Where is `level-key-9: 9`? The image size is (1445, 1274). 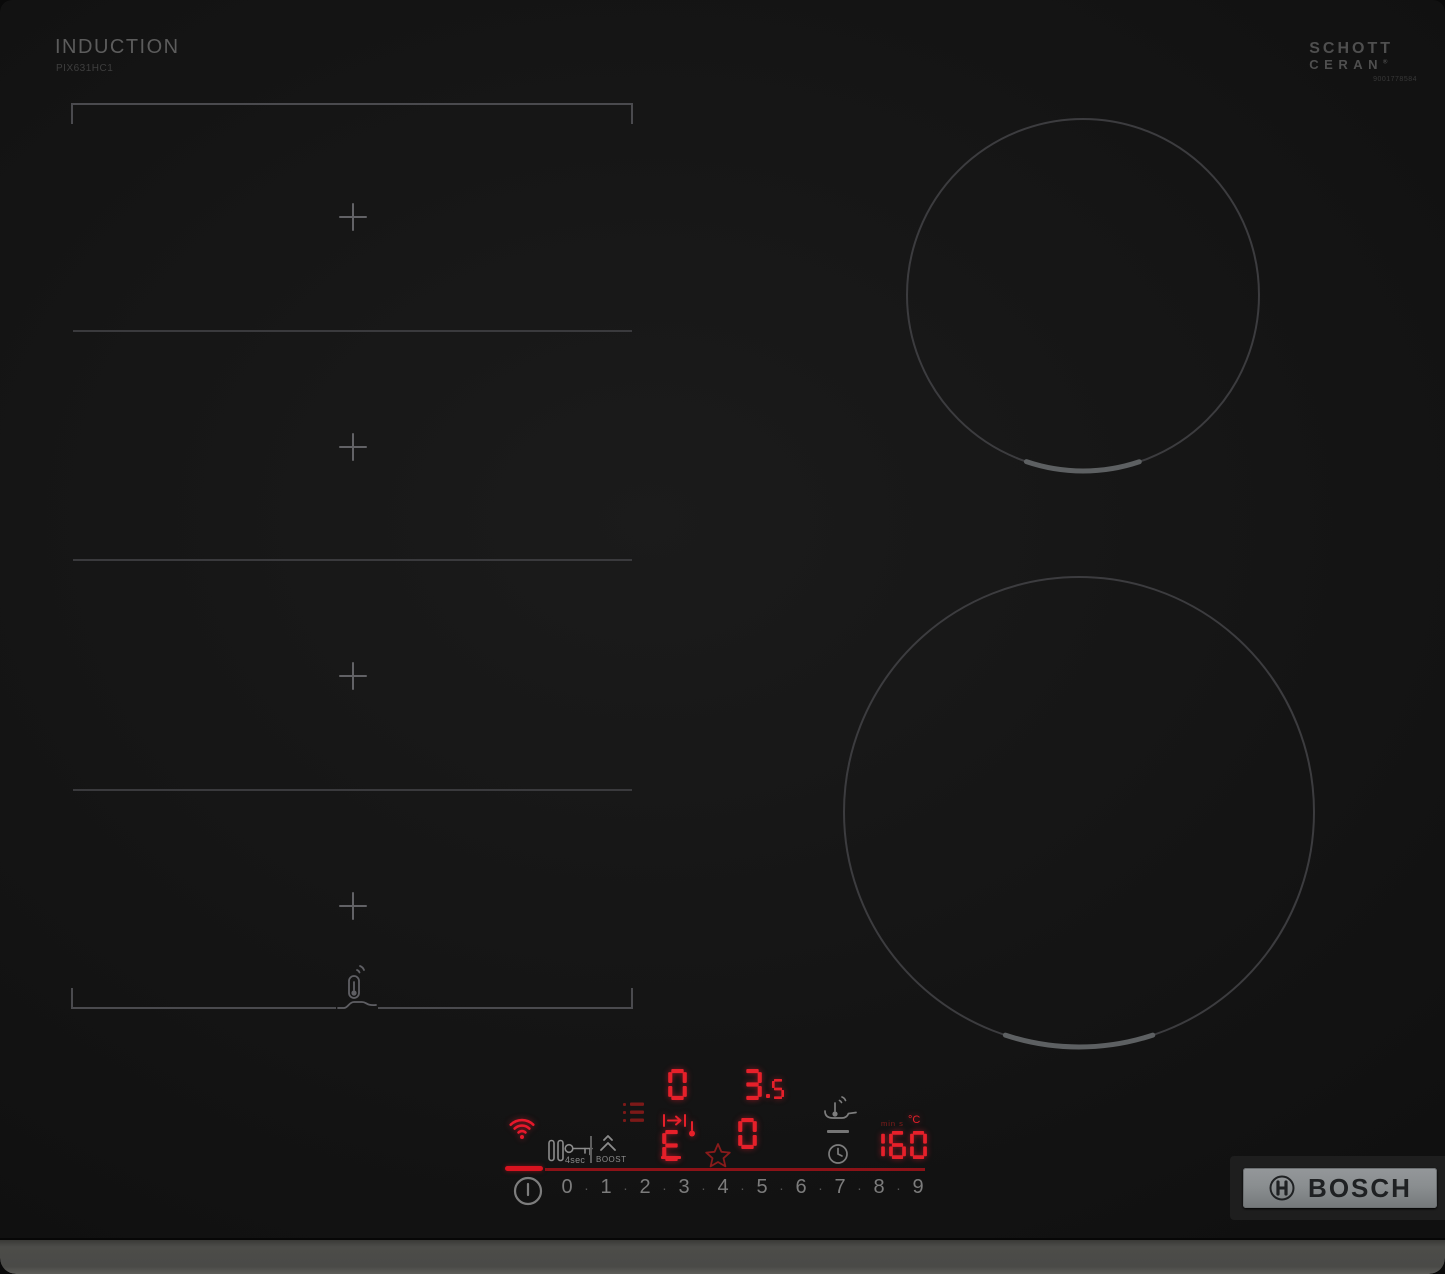
level-key-9: 9 is located at coordinates (918, 1187).